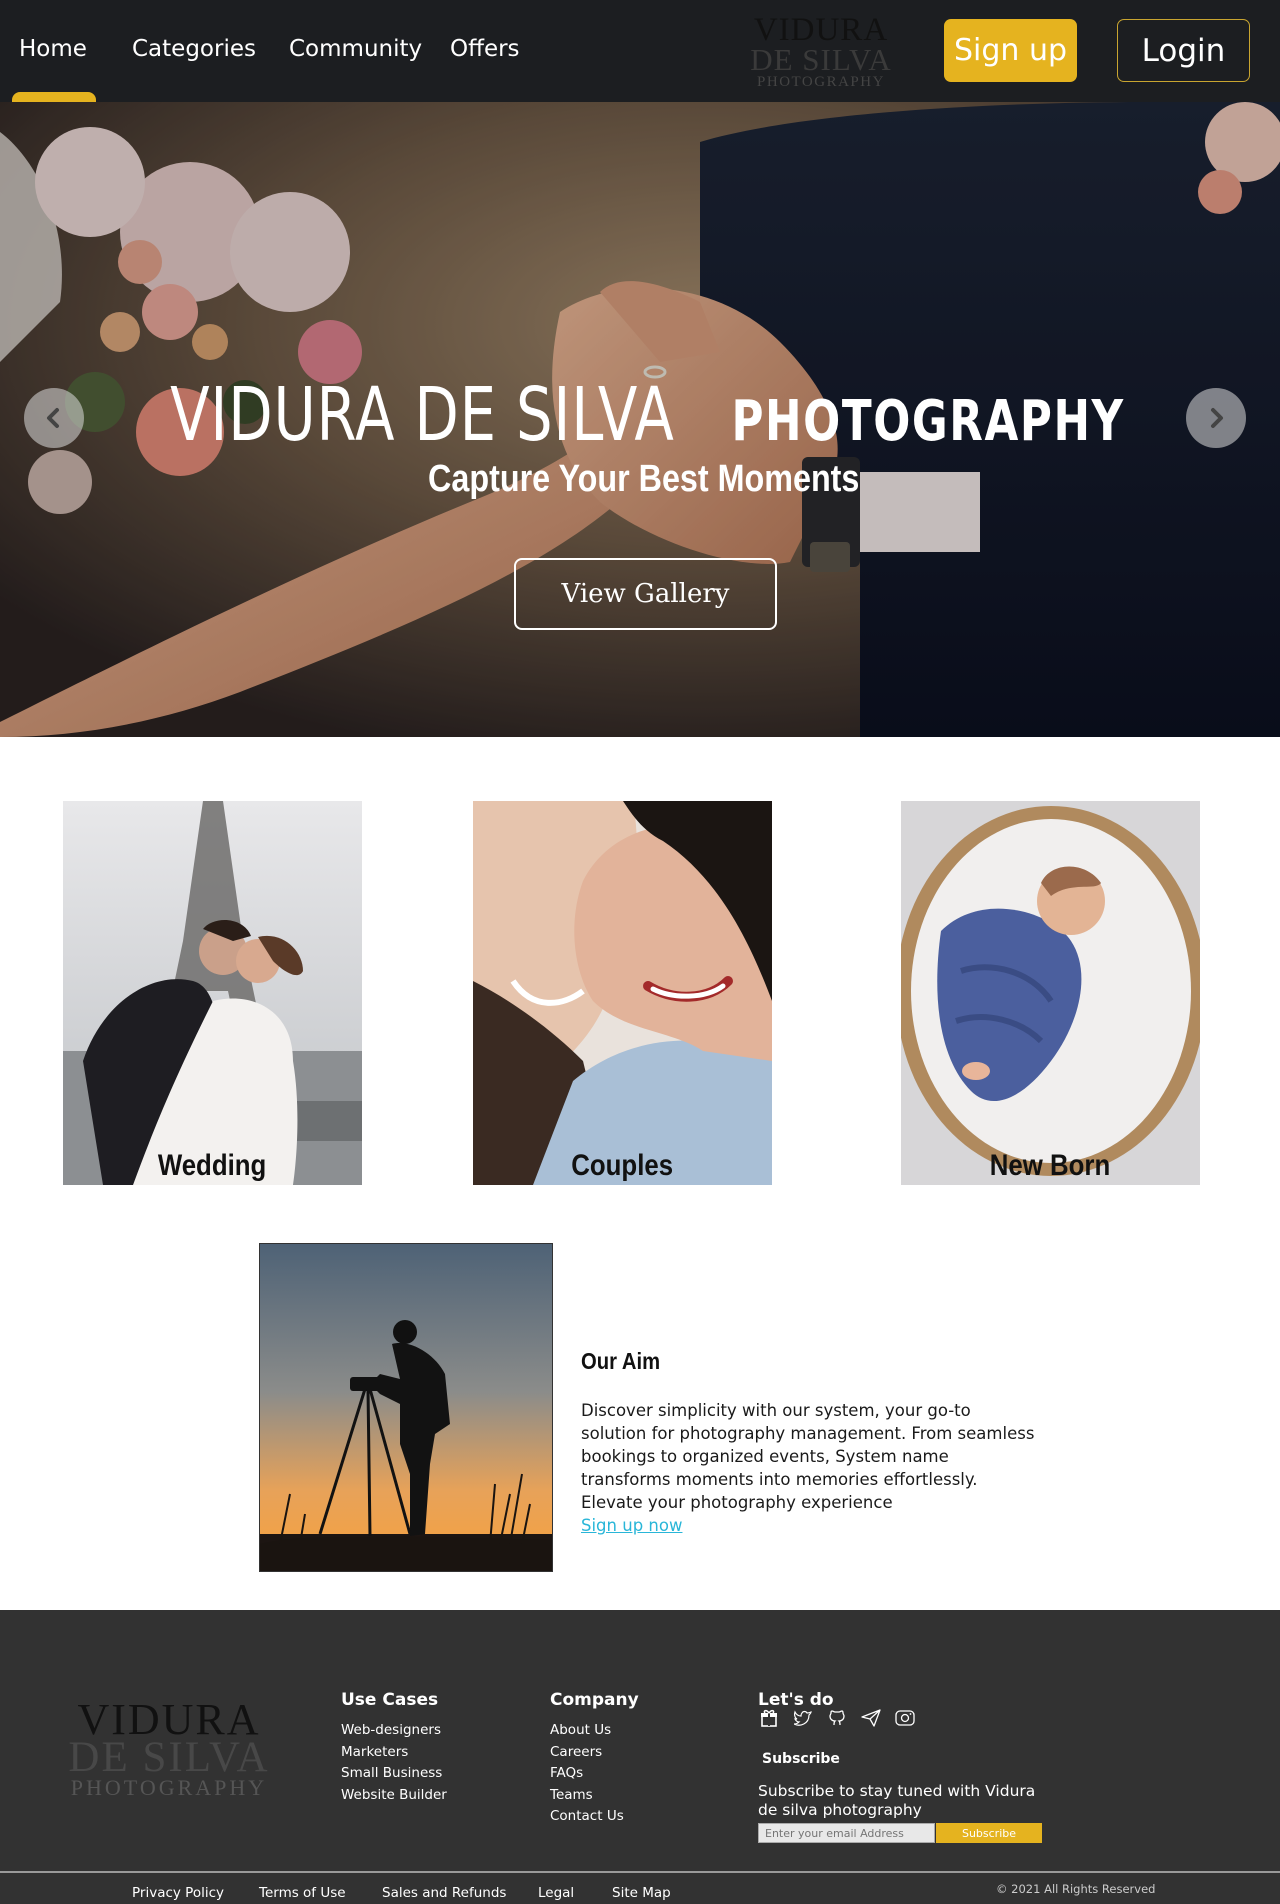 The height and width of the screenshot is (1904, 1280). I want to click on privacy-policy-link: Privacy Policy, so click(178, 1893).